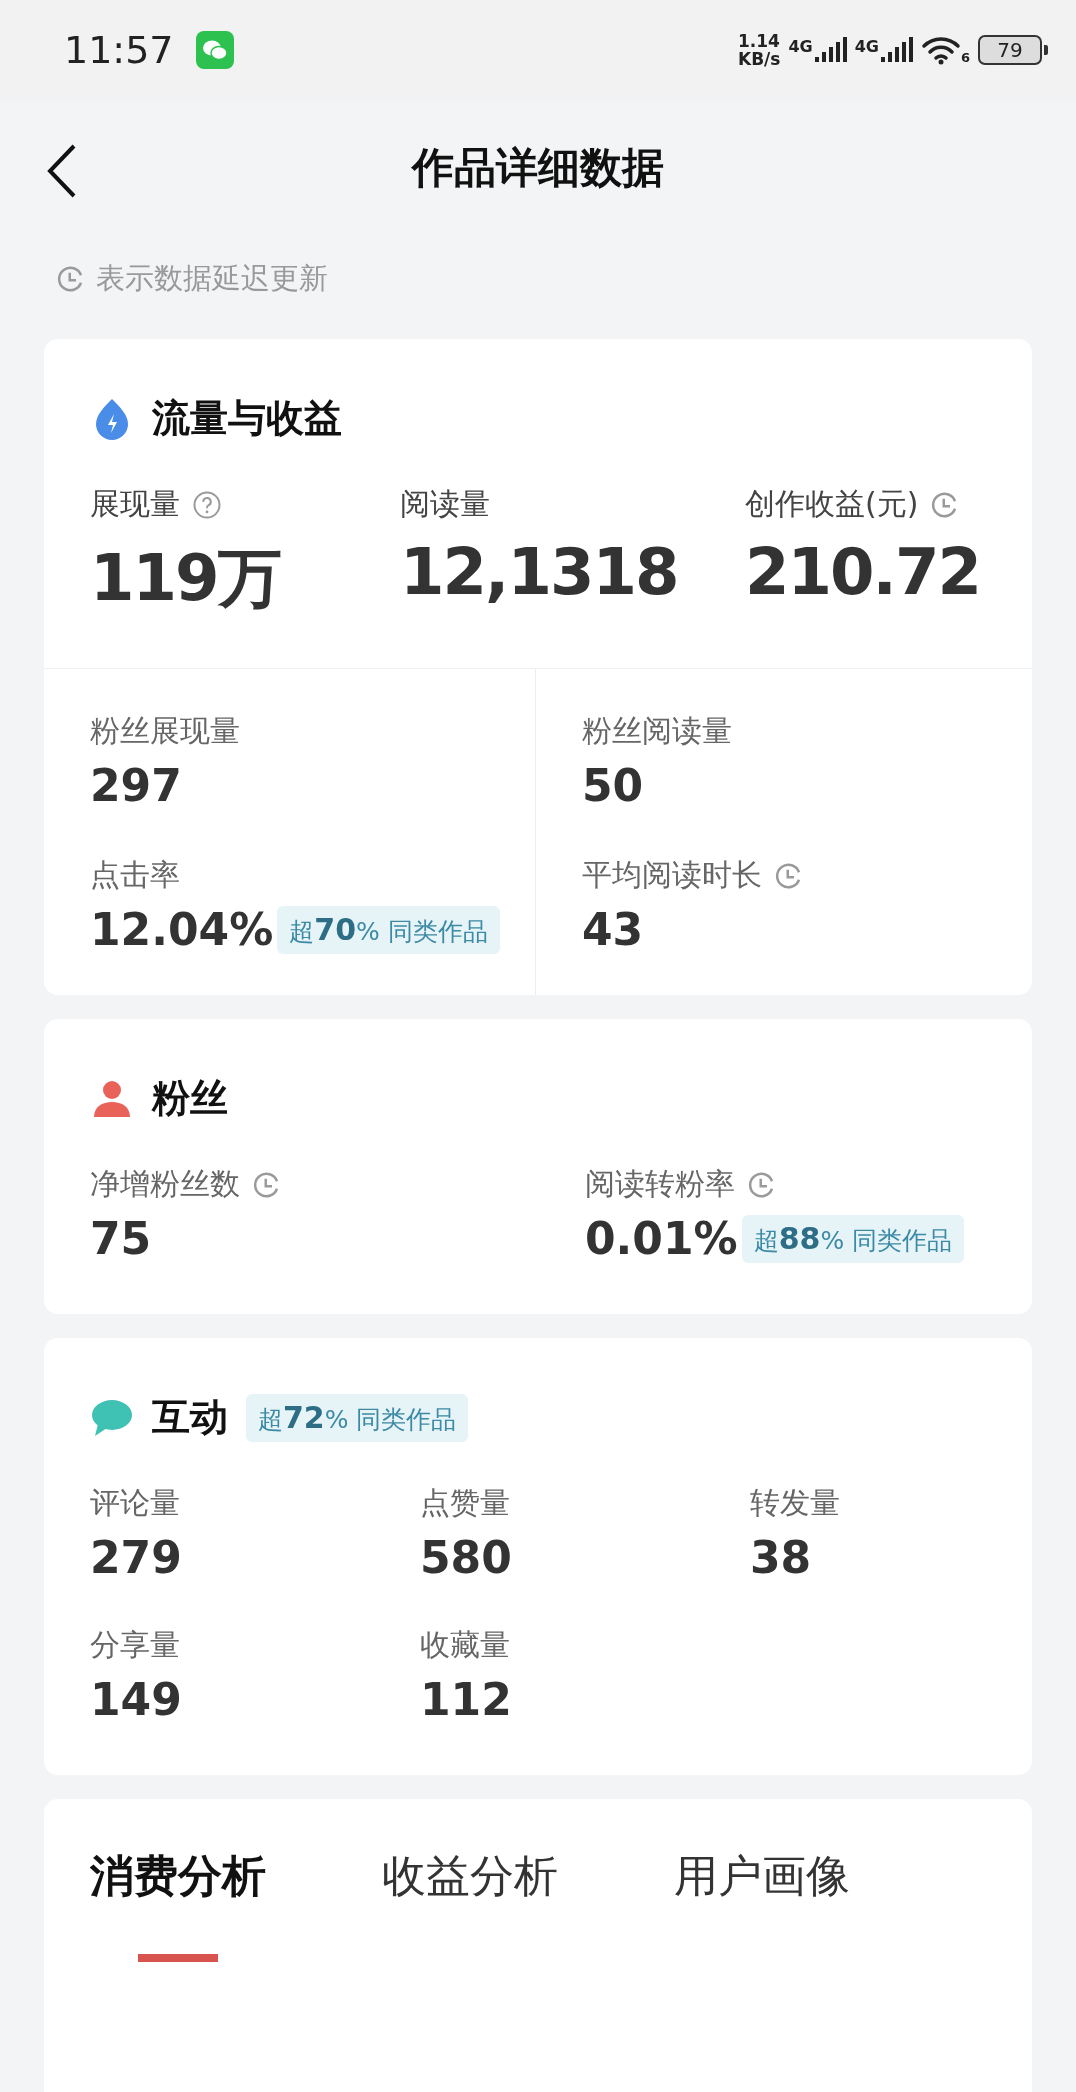 Image resolution: width=1076 pixels, height=2092 pixels. Describe the element at coordinates (357, 1417) in the screenshot. I see `comparison-badge: 超72% 同类作品` at that location.